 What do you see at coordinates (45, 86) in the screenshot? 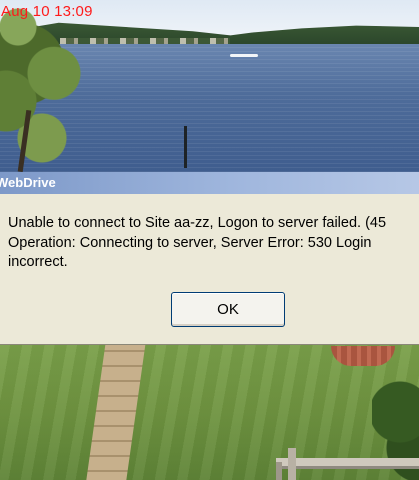
I see `tree-foliage` at bounding box center [45, 86].